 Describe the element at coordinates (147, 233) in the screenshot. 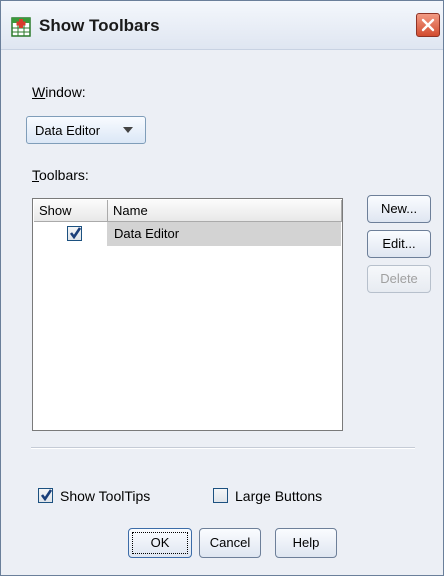

I see `row-name: Data Editor` at that location.